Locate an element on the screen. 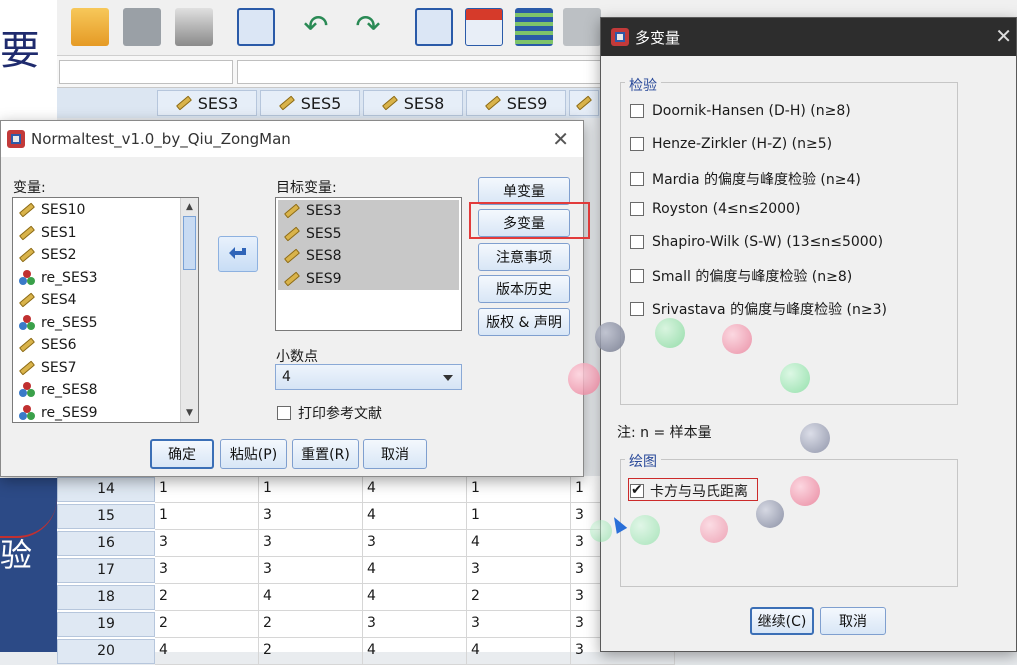 The height and width of the screenshot is (665, 1017). list-item: SES2 is located at coordinates (105, 255).